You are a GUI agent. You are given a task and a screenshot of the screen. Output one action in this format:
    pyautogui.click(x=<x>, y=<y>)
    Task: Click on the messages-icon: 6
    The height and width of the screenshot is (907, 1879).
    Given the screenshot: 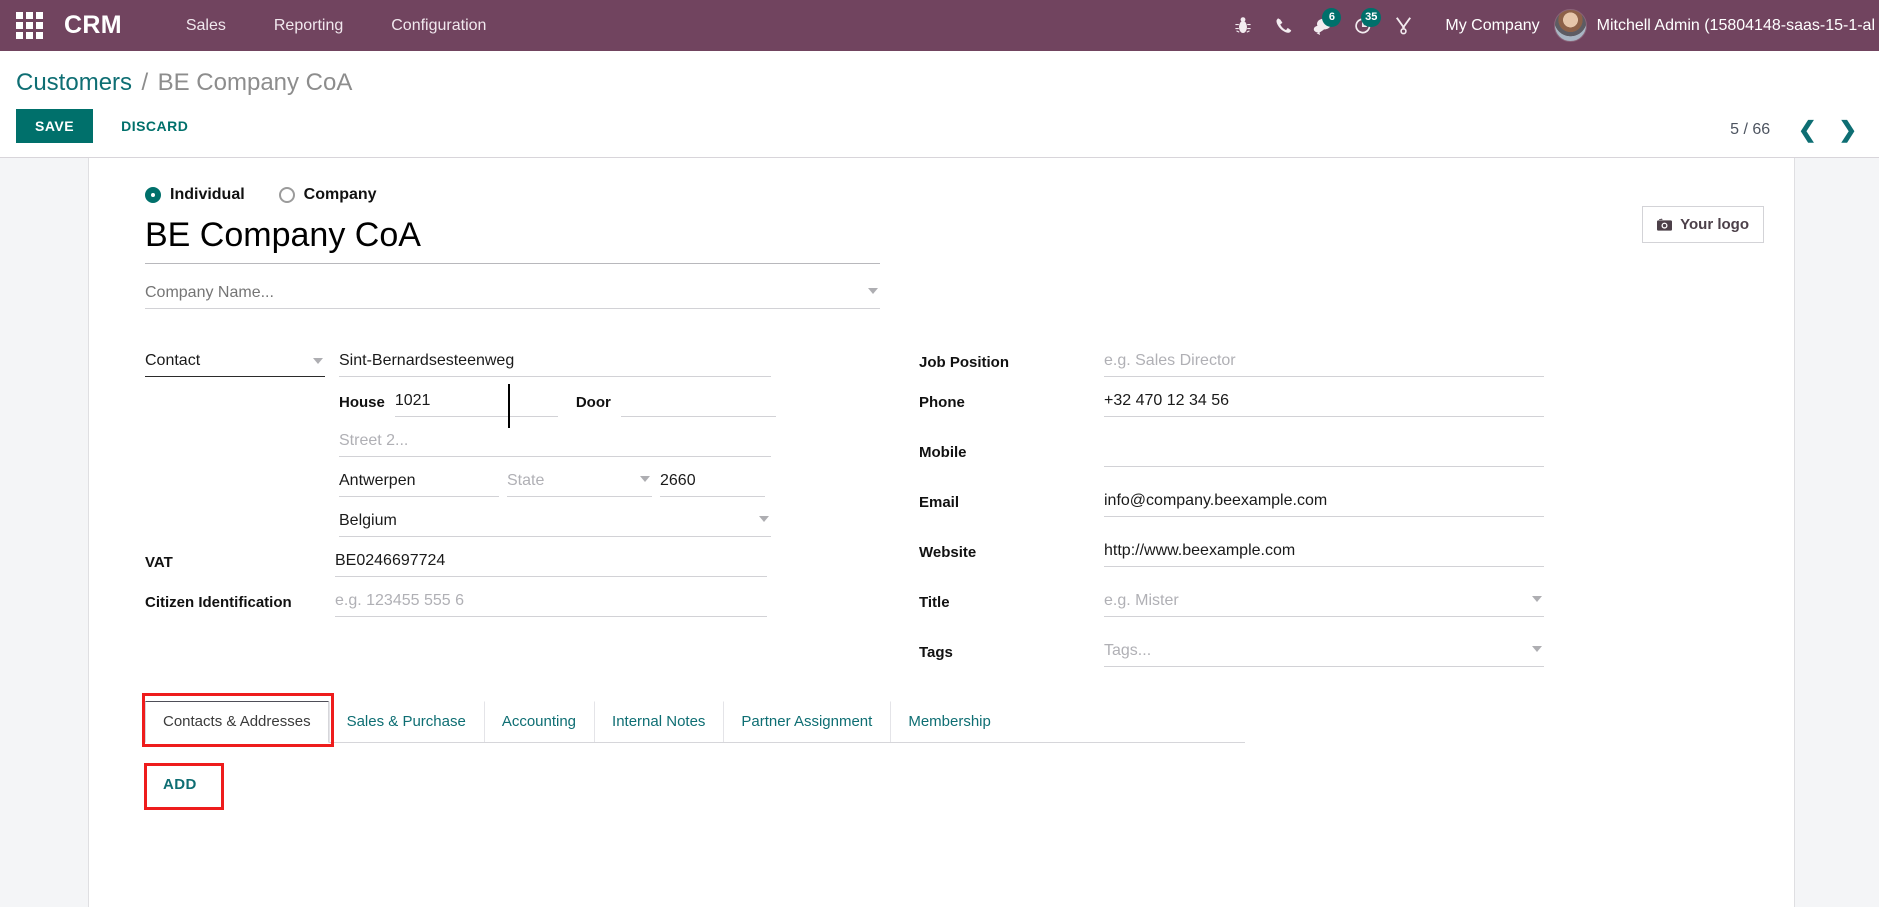 What is the action you would take?
    pyautogui.click(x=1323, y=25)
    